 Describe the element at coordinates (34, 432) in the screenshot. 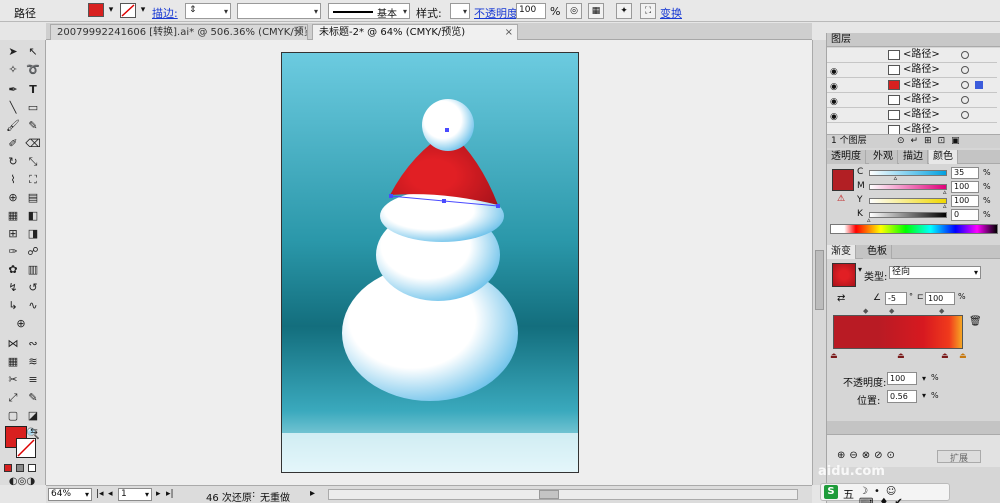

I see `swap-colors-icon: ⇆` at that location.